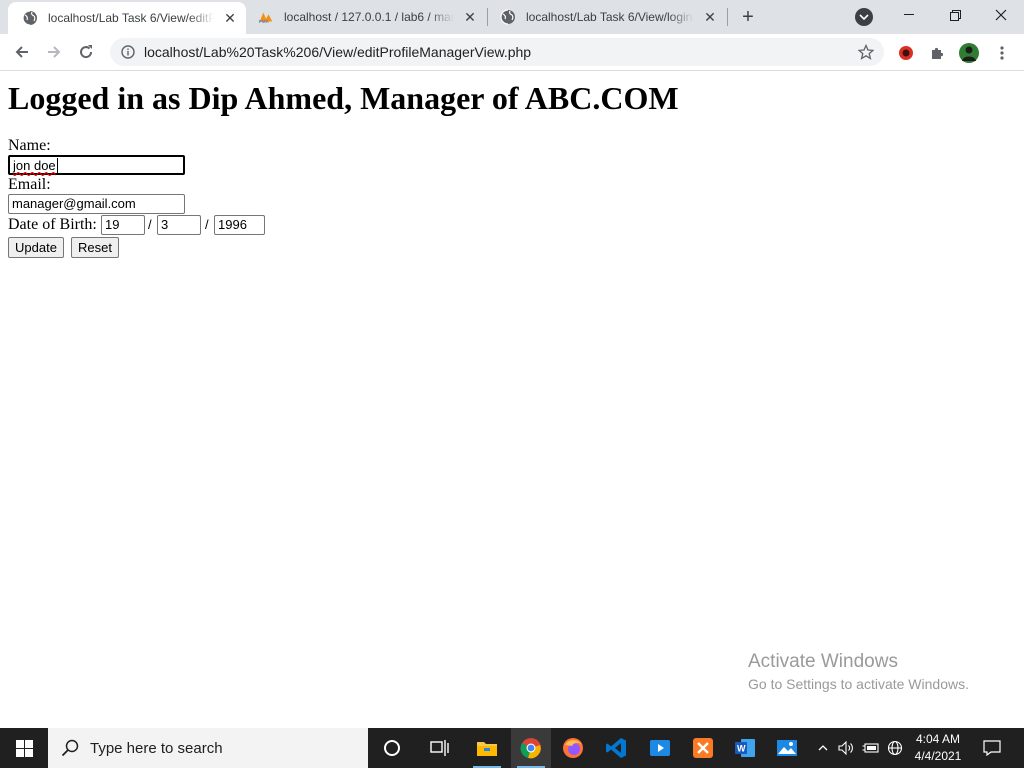 The height and width of the screenshot is (768, 1024). I want to click on firefox-icon, so click(573, 748).